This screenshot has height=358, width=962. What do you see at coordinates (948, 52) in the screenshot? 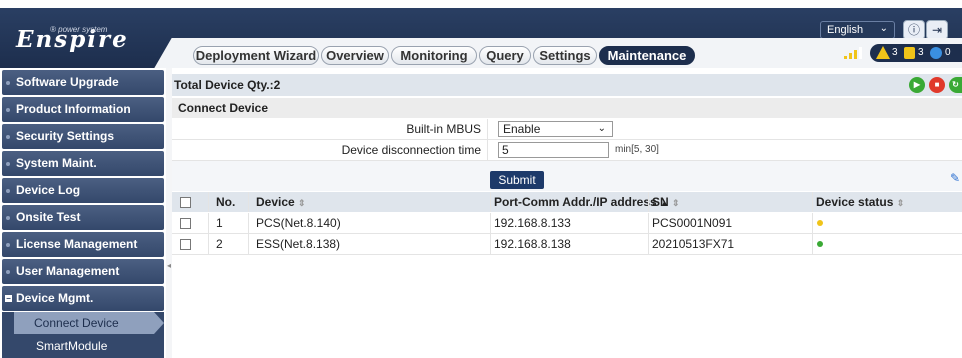
I see `warning-alarm-count: 0` at bounding box center [948, 52].